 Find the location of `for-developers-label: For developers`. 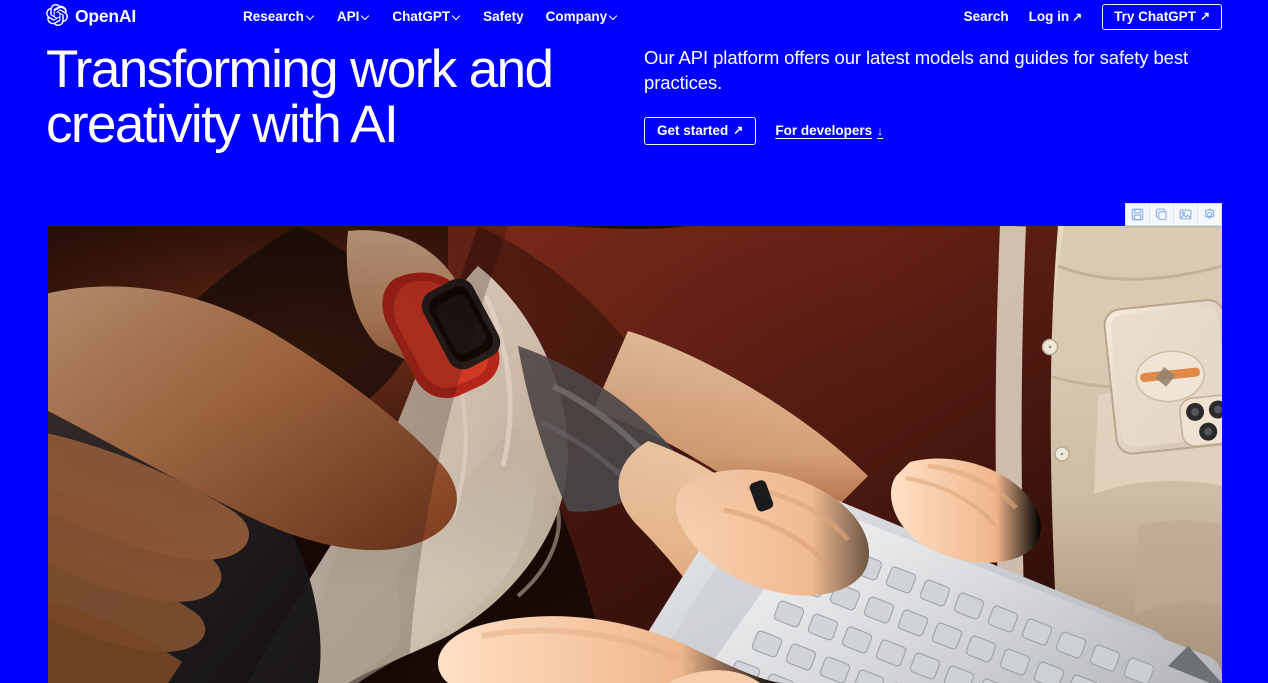

for-developers-label: For developers is located at coordinates (824, 131).